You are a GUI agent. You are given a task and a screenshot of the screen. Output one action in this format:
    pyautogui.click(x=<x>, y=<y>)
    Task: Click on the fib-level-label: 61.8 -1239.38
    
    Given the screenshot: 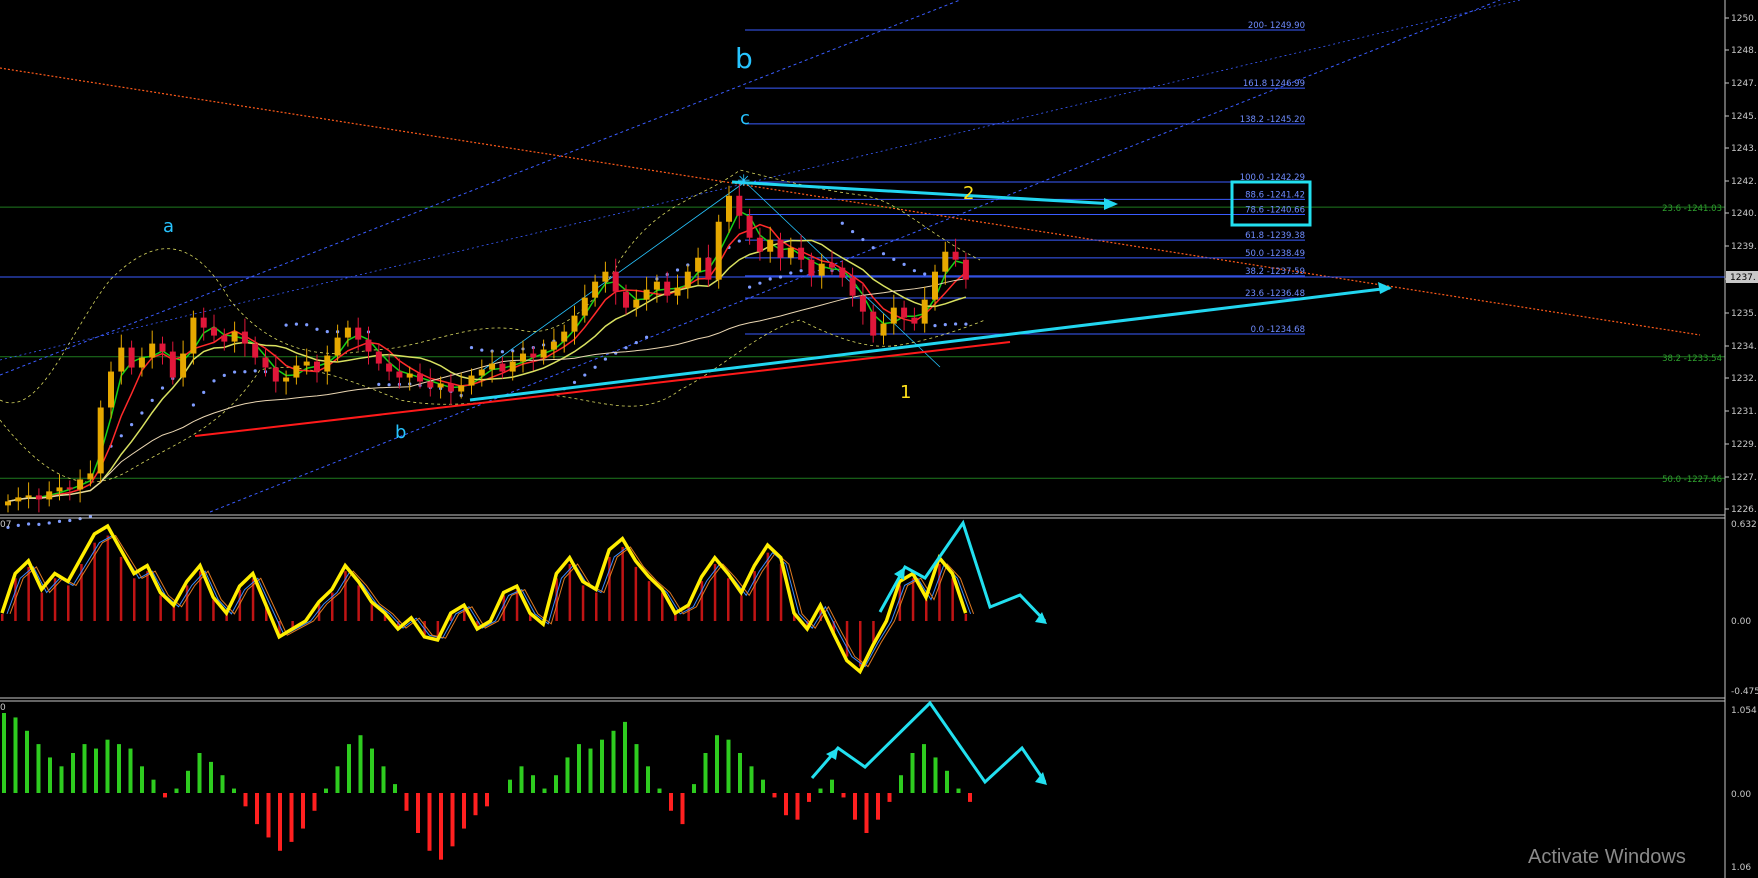 What is the action you would take?
    pyautogui.click(x=1275, y=236)
    